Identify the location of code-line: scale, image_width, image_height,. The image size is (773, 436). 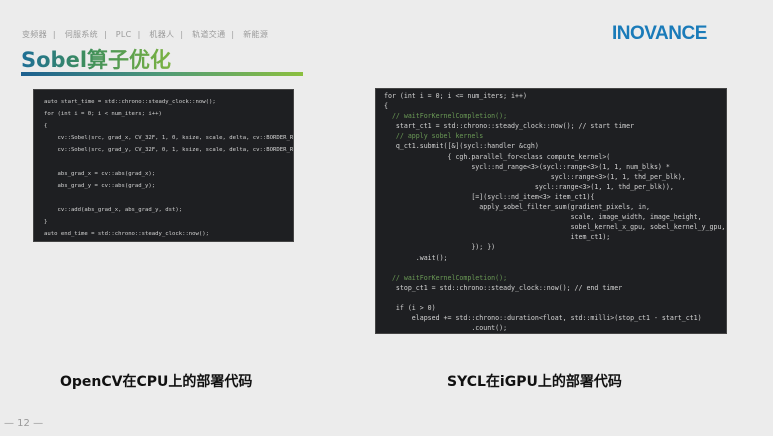
(543, 217).